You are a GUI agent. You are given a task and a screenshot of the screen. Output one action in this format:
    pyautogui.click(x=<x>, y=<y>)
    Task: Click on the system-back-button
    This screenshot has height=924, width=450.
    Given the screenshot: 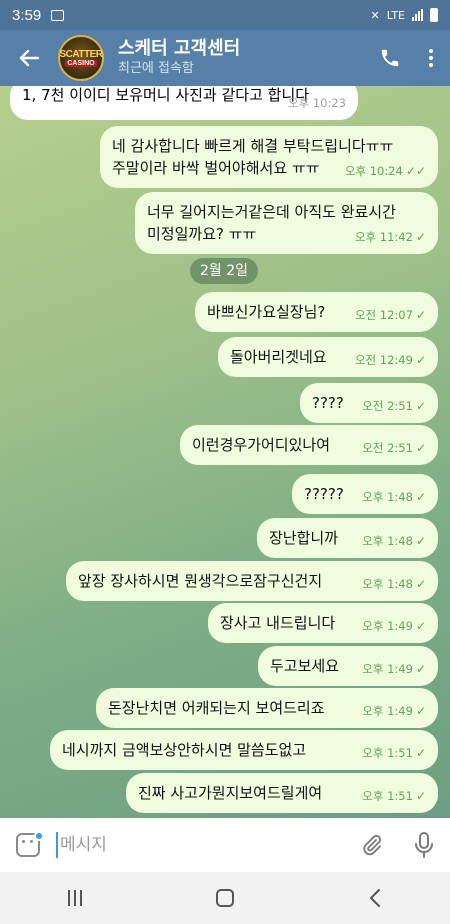 What is the action you would take?
    pyautogui.click(x=375, y=898)
    